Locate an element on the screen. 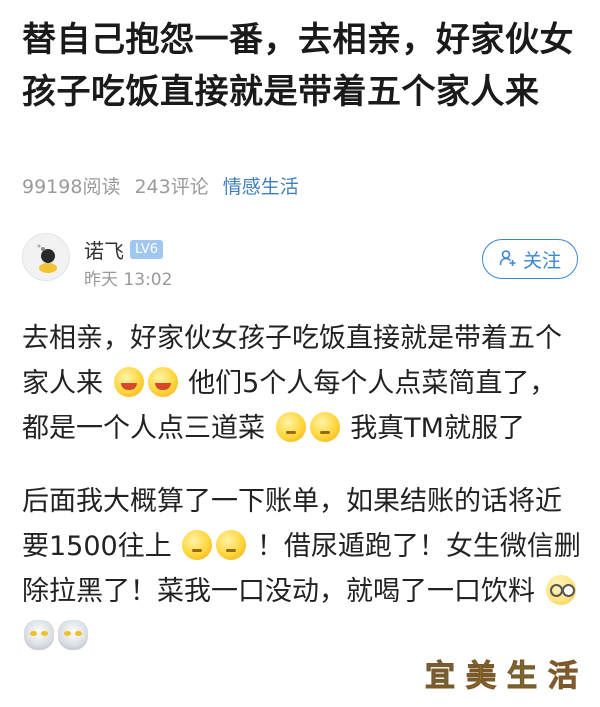 The height and width of the screenshot is (707, 600). add-user-icon is located at coordinates (508, 259).